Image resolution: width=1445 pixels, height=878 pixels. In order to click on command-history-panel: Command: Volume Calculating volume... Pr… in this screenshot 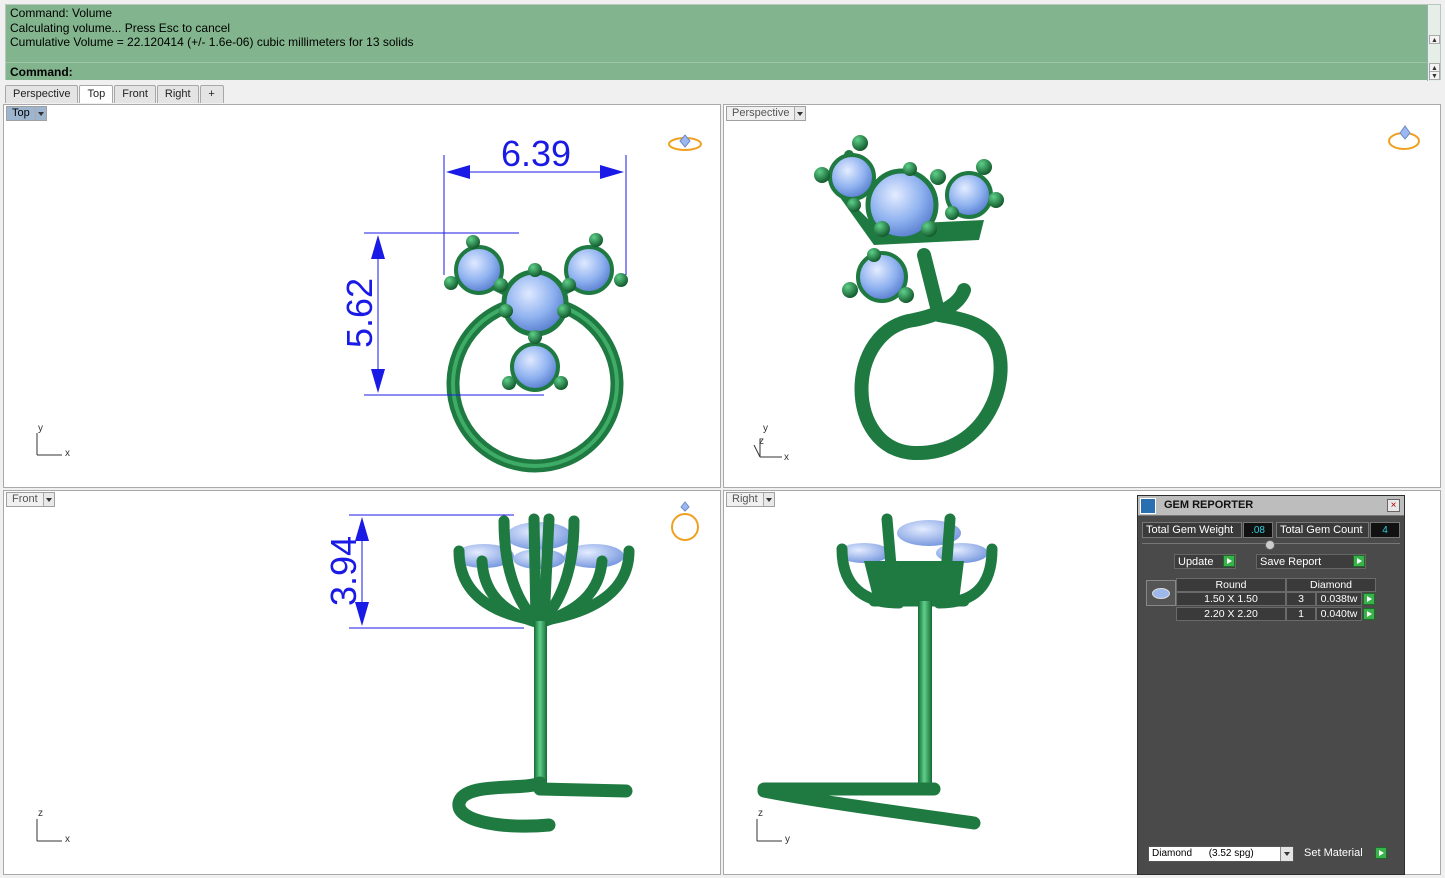, I will do `click(723, 42)`.